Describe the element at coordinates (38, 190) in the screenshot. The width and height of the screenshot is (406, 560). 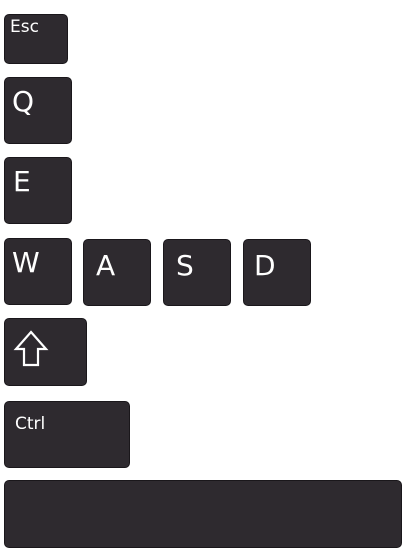
I see `key-e: E` at that location.